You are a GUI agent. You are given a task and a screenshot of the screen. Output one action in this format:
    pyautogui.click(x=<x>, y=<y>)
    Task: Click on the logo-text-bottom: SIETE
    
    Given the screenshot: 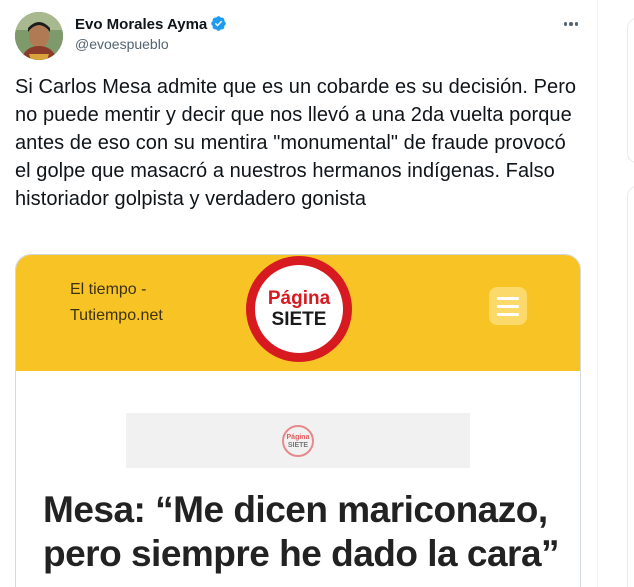 What is the action you would take?
    pyautogui.click(x=299, y=319)
    